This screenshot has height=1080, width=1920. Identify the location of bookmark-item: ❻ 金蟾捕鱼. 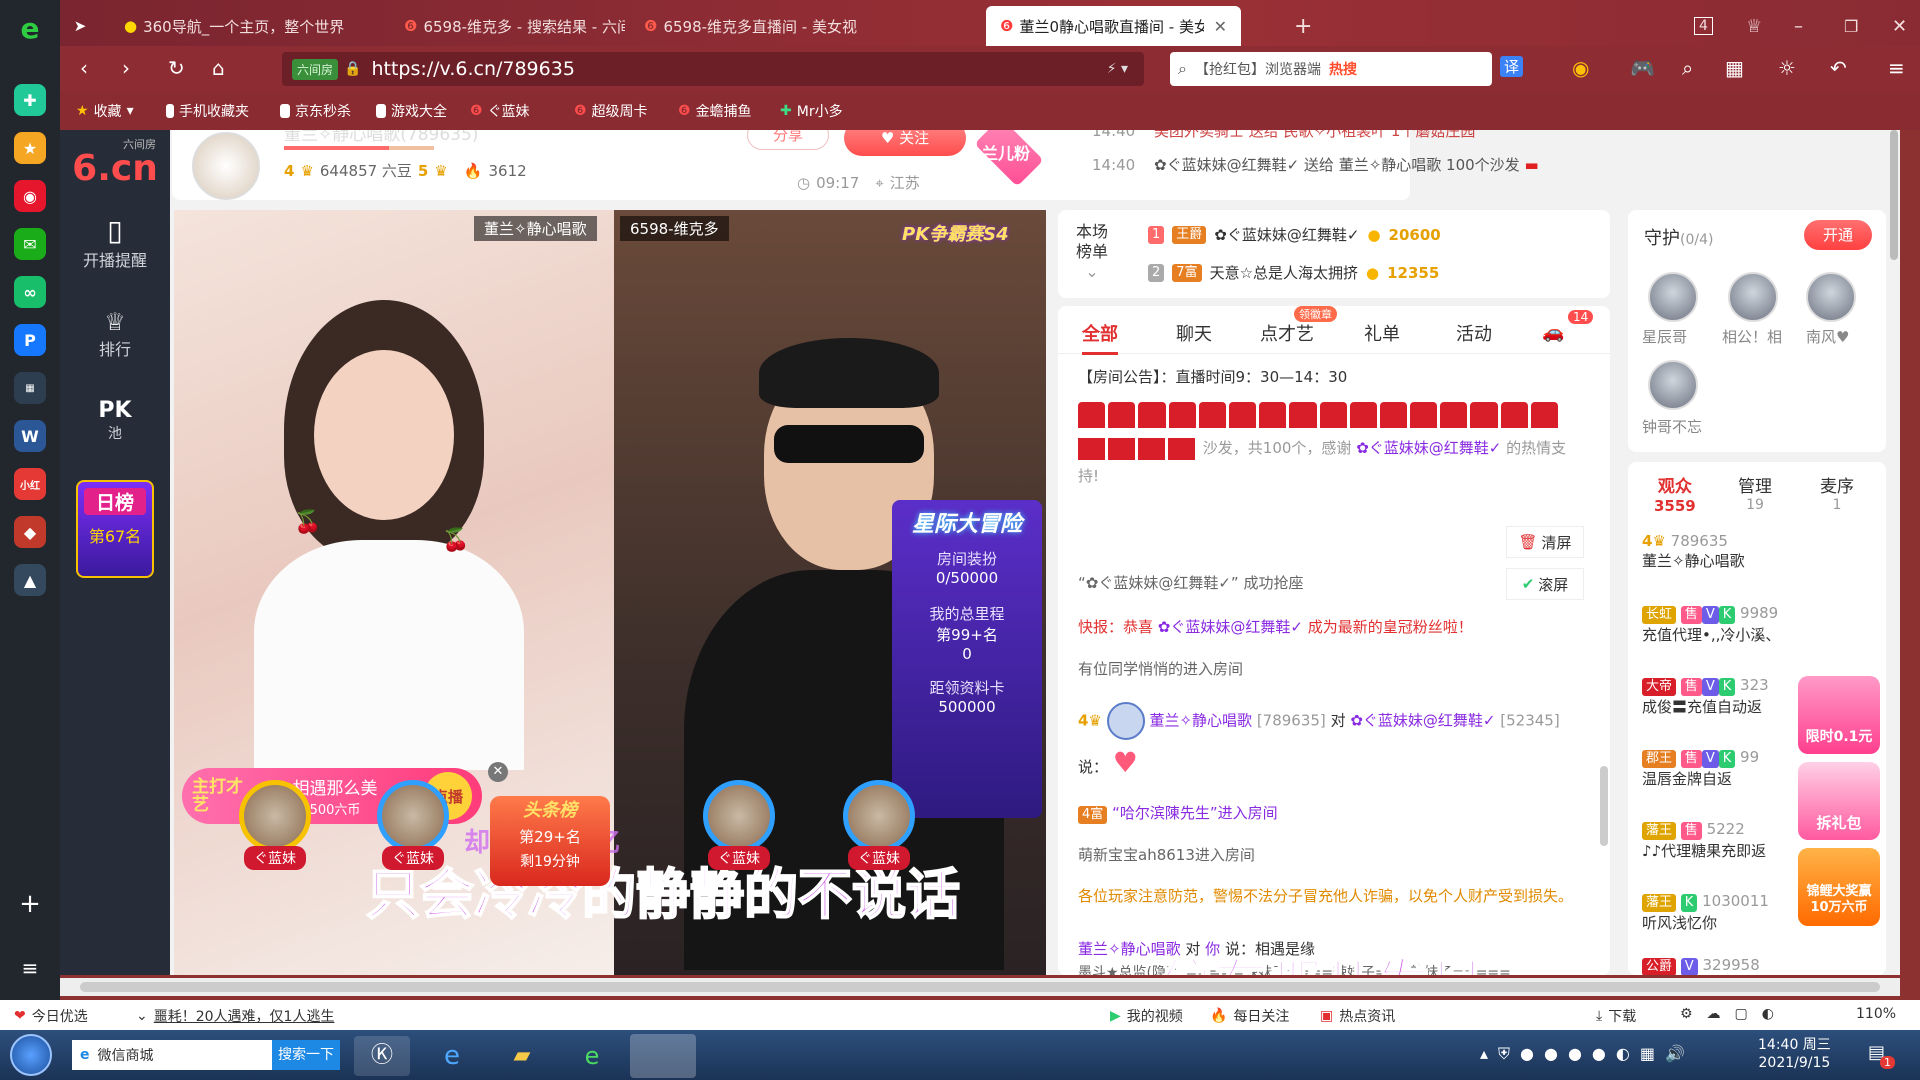
(715, 111).